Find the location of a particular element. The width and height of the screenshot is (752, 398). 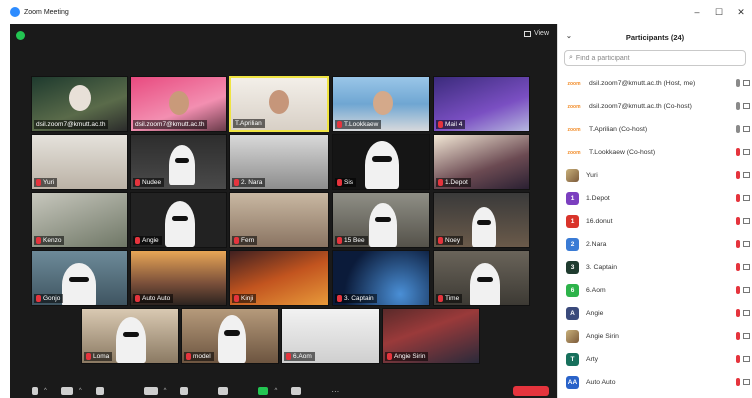

participant-name: Arty is located at coordinates (592, 359).